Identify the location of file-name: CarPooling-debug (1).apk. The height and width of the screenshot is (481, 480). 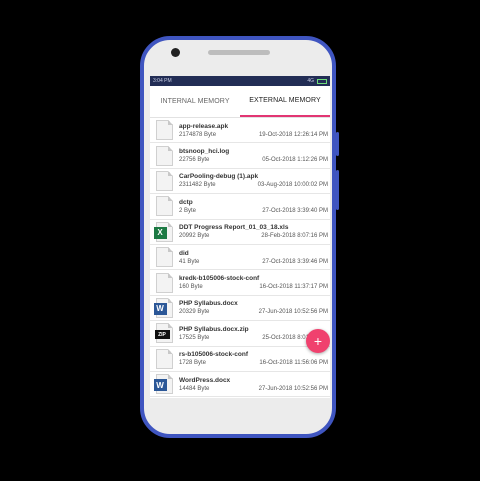
(219, 177).